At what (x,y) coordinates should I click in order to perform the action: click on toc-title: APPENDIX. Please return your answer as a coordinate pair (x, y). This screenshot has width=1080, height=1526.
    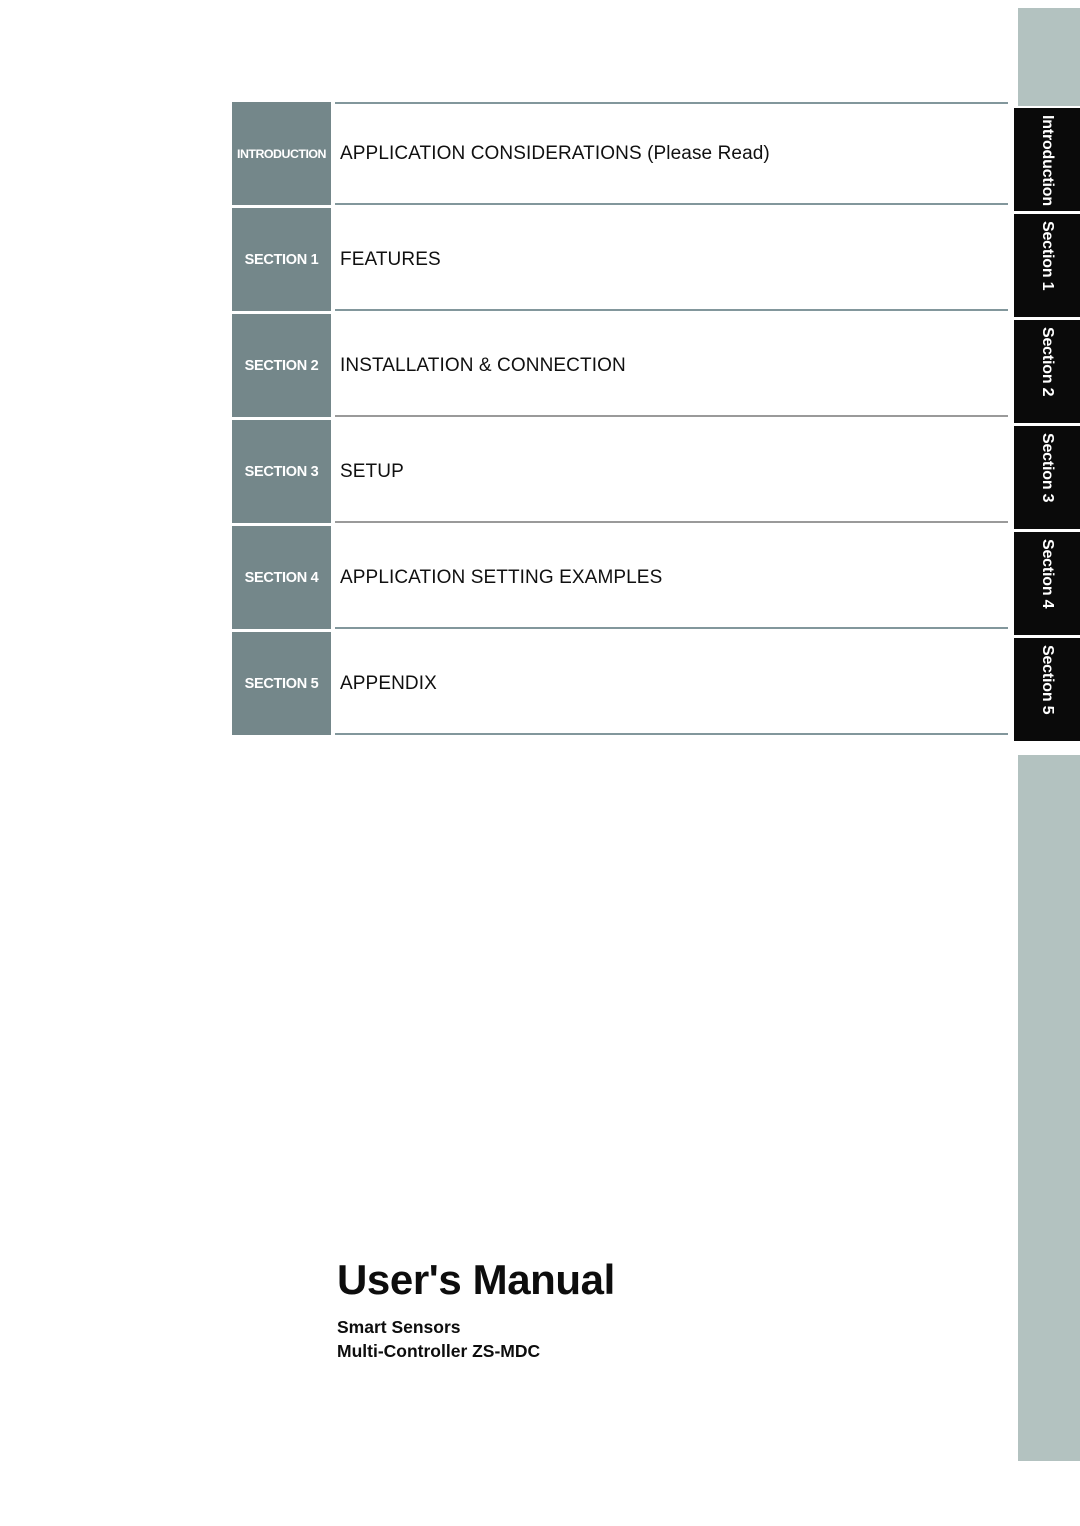
    Looking at the image, I should click on (388, 683).